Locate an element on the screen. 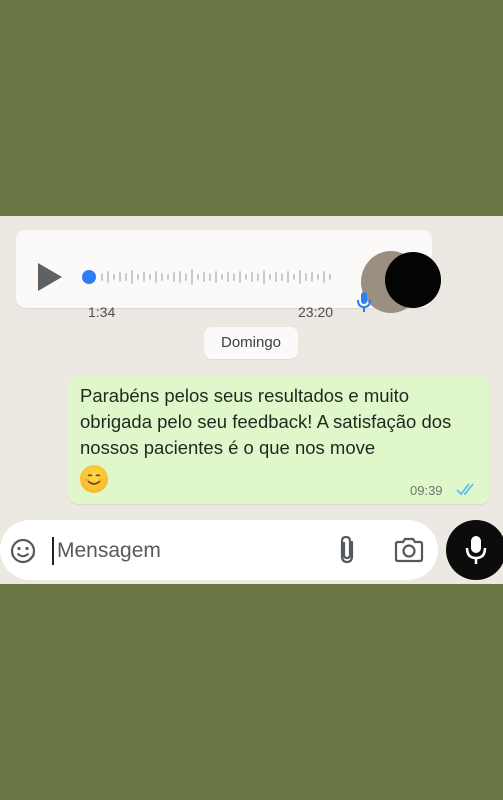  voice-message-bubble: 1:34 23:20 is located at coordinates (228, 275).